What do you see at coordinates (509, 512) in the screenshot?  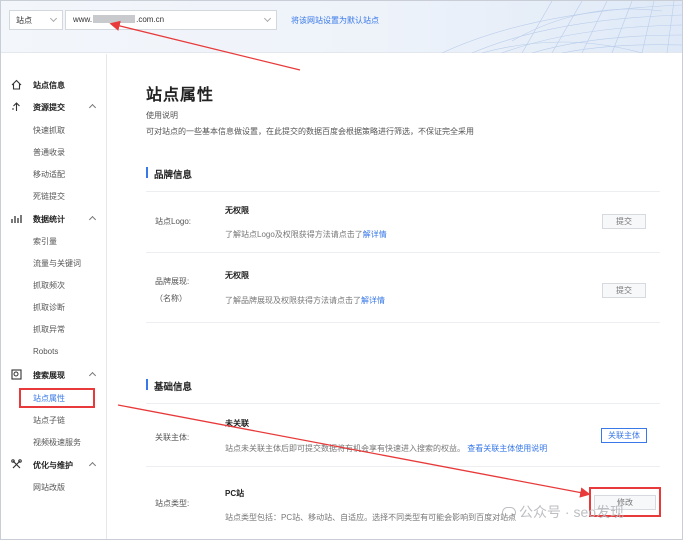 I see `wechat-icon` at bounding box center [509, 512].